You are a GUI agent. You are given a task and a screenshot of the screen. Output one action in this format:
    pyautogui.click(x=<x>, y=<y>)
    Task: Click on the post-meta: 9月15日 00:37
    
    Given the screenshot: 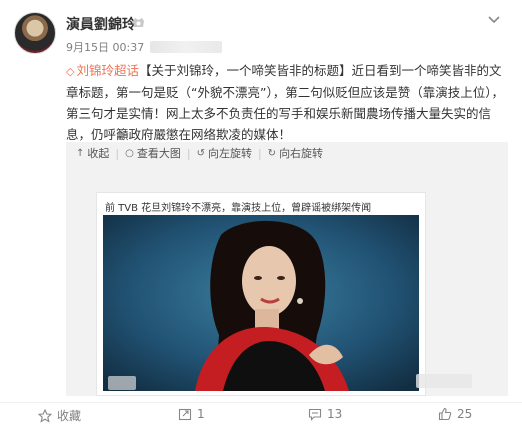 What is the action you would take?
    pyautogui.click(x=144, y=47)
    